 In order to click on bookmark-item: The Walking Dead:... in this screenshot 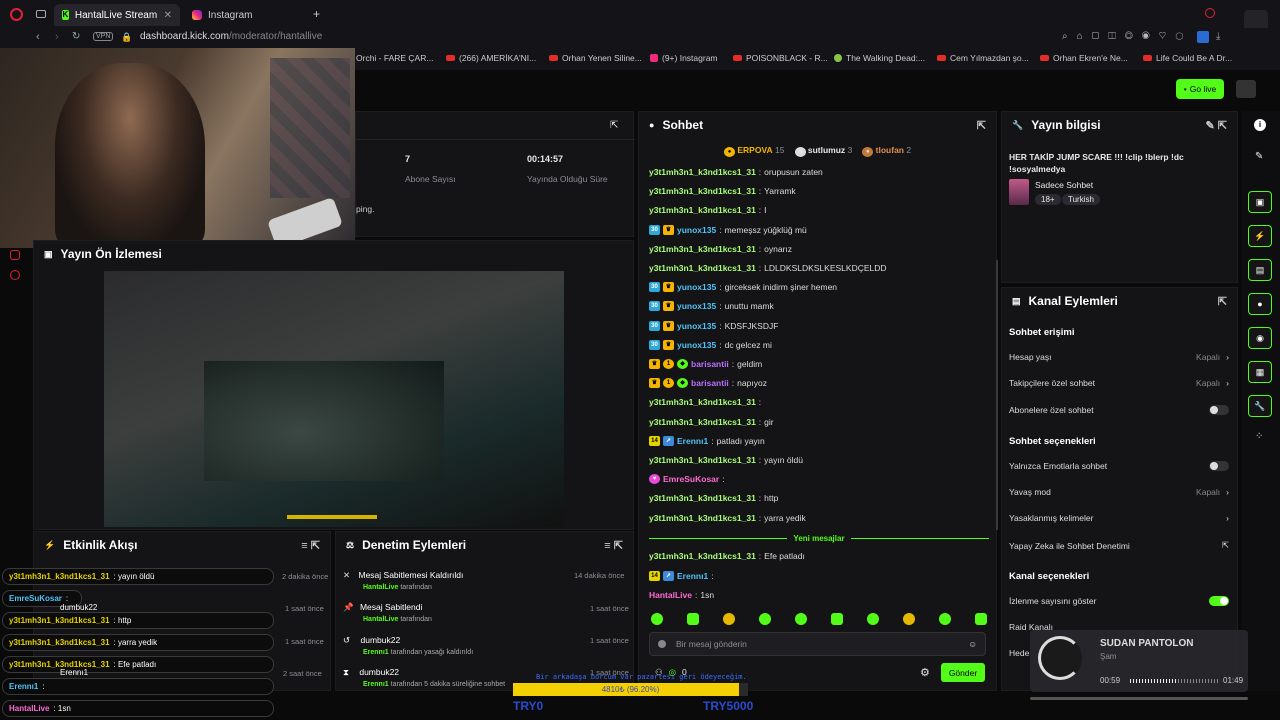, I will do `click(879, 58)`.